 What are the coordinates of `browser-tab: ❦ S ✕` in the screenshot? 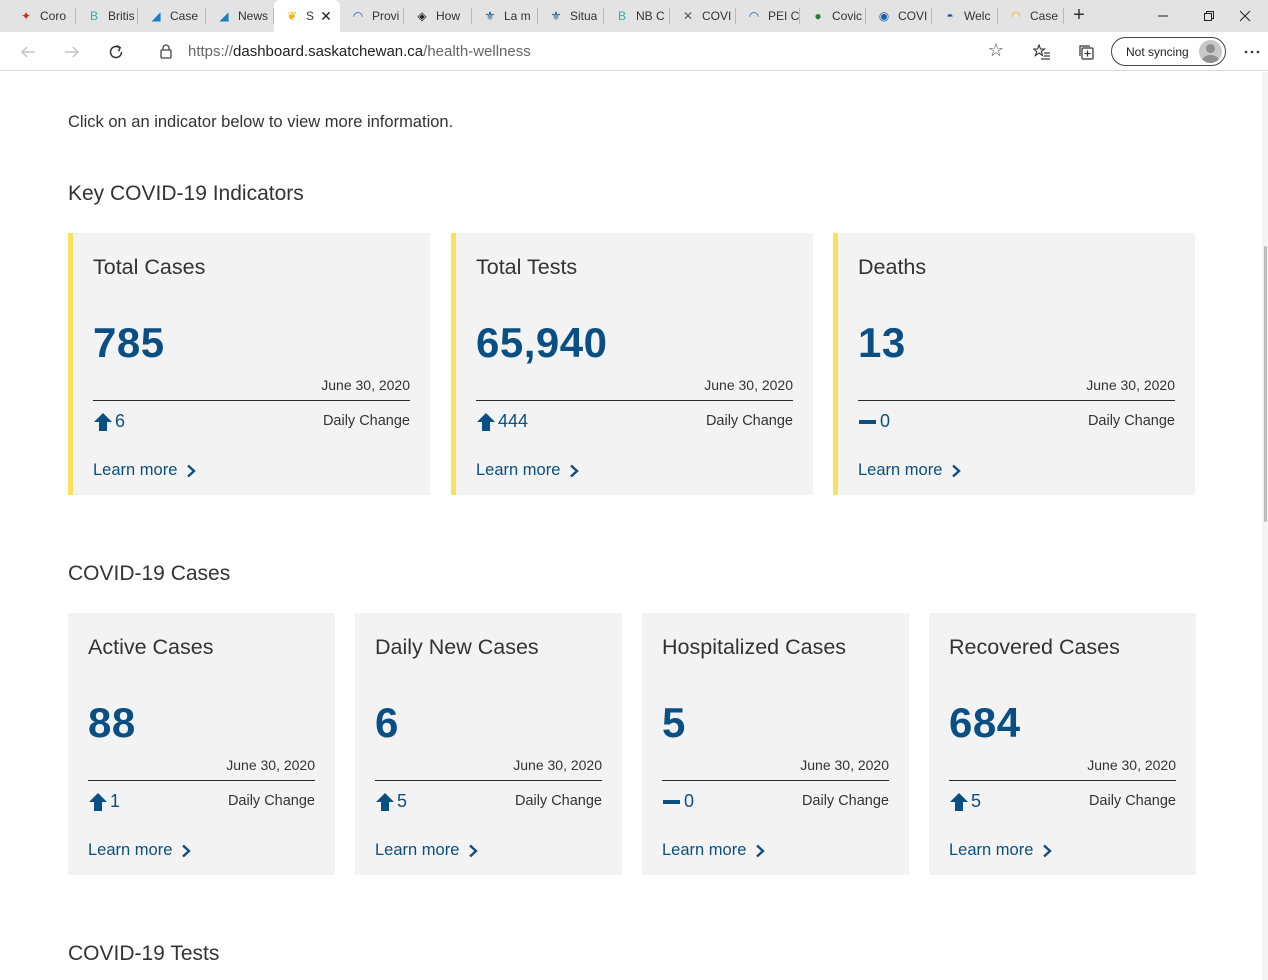 It's located at (307, 16).